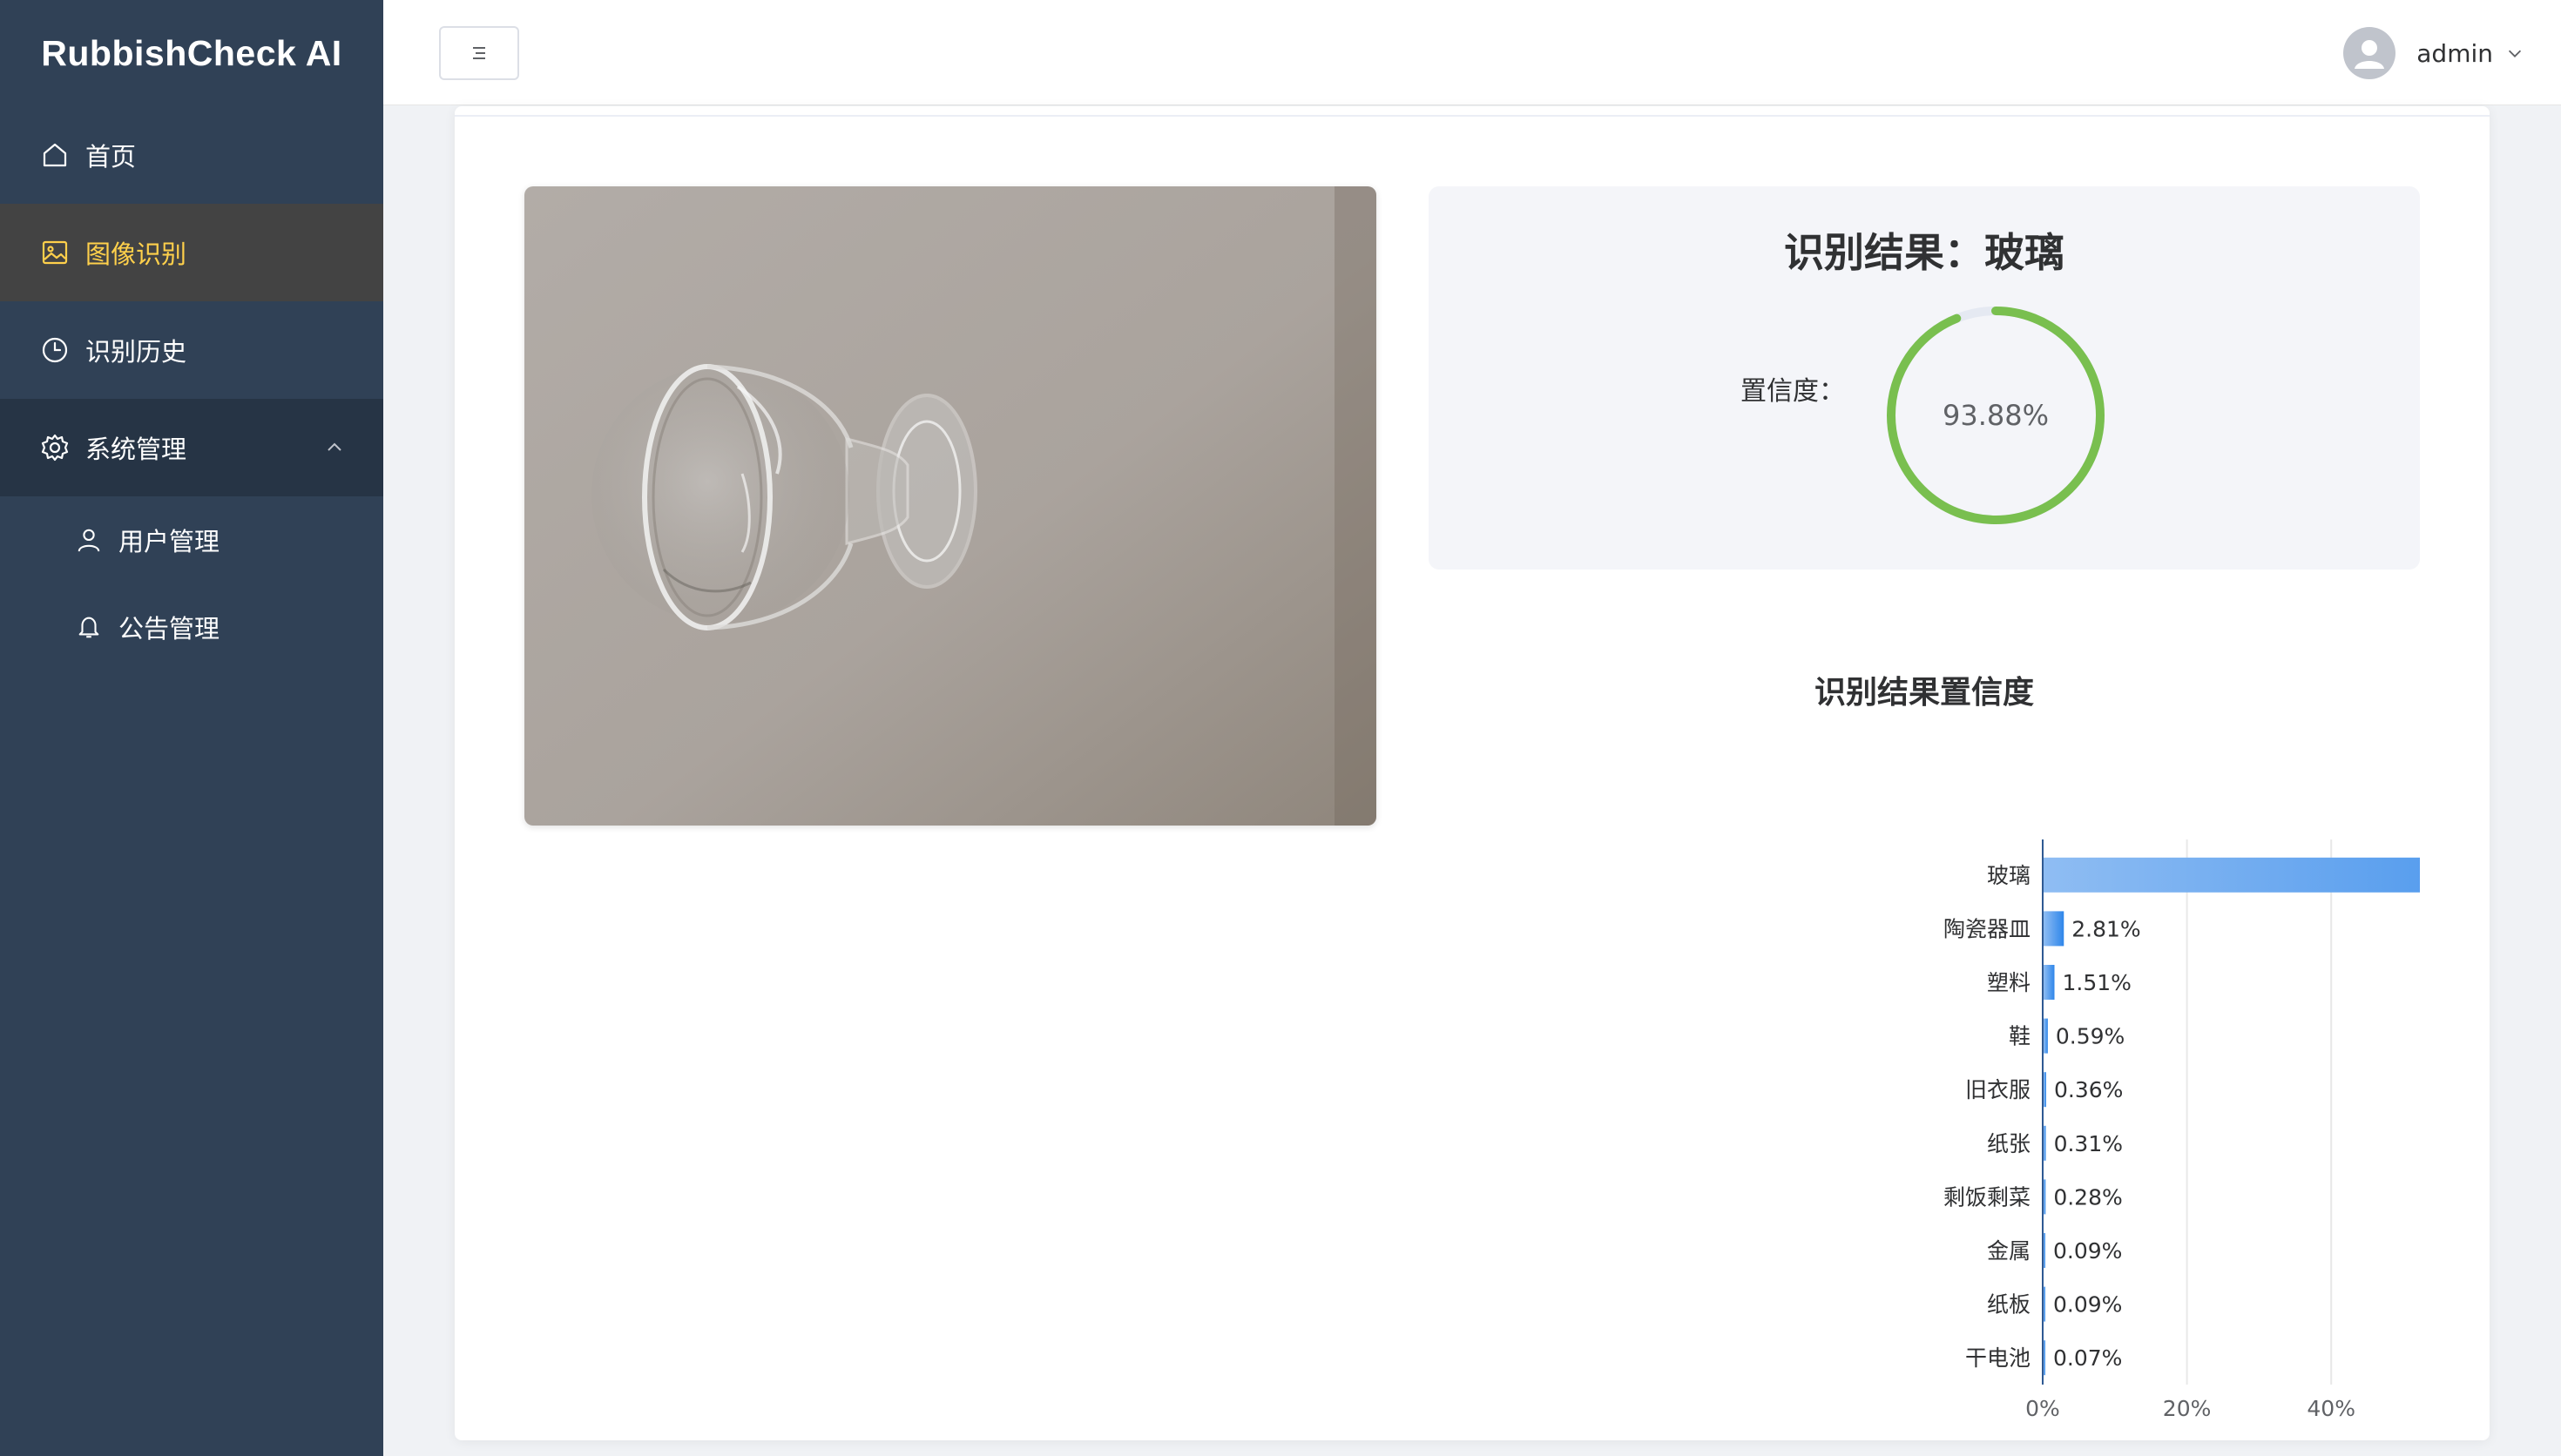  What do you see at coordinates (55, 252) in the screenshot?
I see `image-icon` at bounding box center [55, 252].